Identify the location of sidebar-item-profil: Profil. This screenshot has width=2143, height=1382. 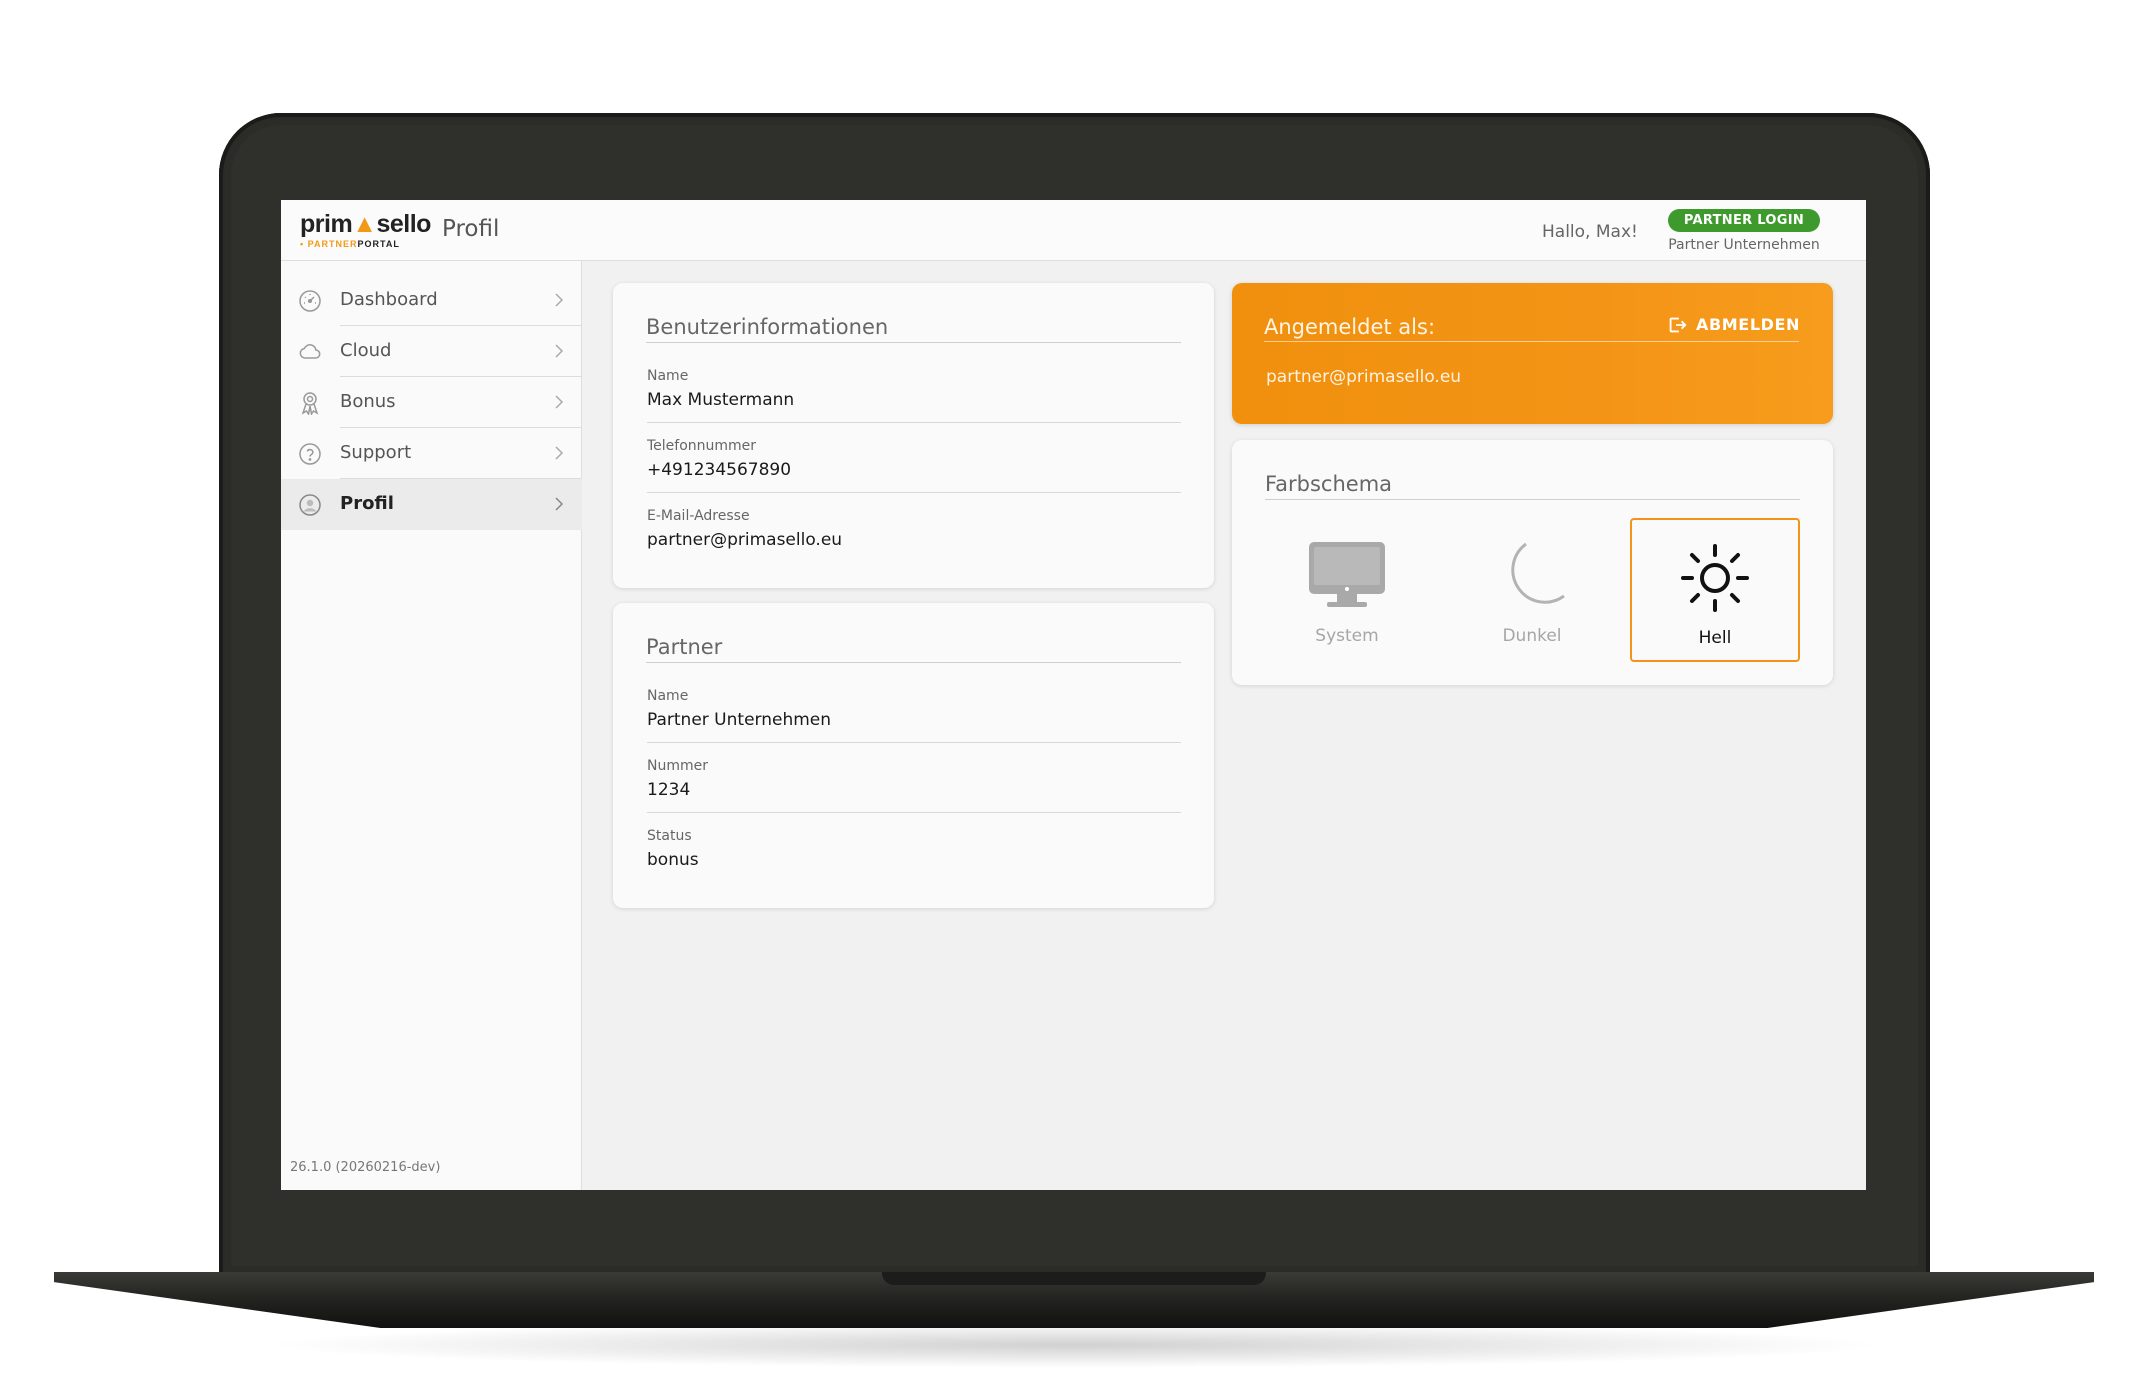
(431, 504).